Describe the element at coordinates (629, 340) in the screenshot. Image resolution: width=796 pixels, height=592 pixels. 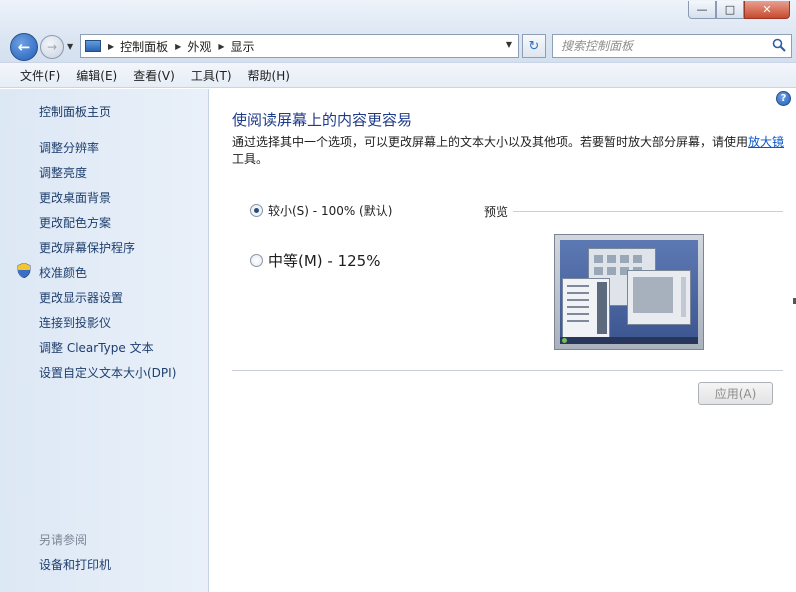
I see `preview-taskbar` at that location.